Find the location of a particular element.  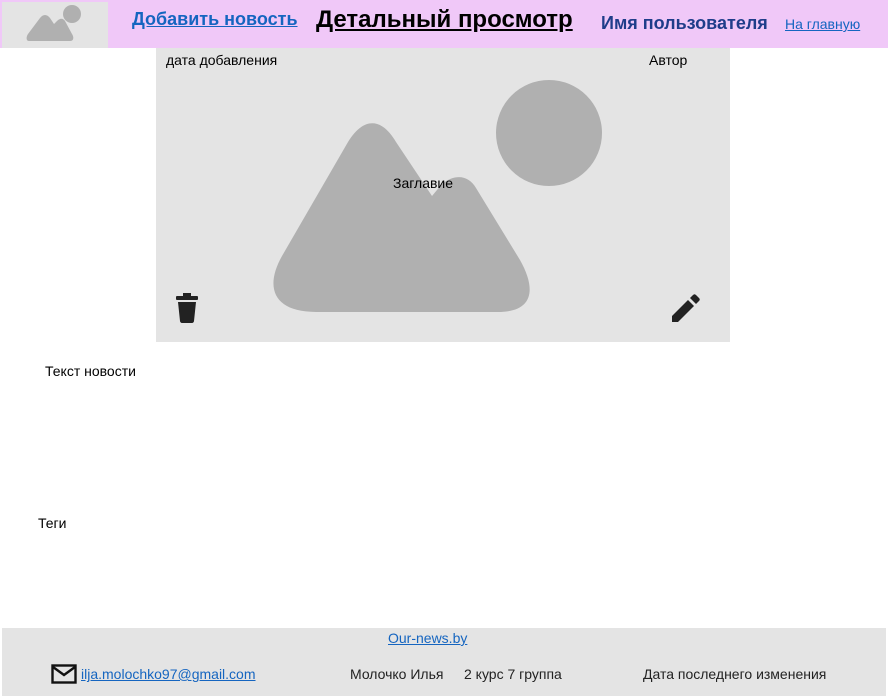

email-link: ilja.molochko97@gmail.com is located at coordinates (168, 674).